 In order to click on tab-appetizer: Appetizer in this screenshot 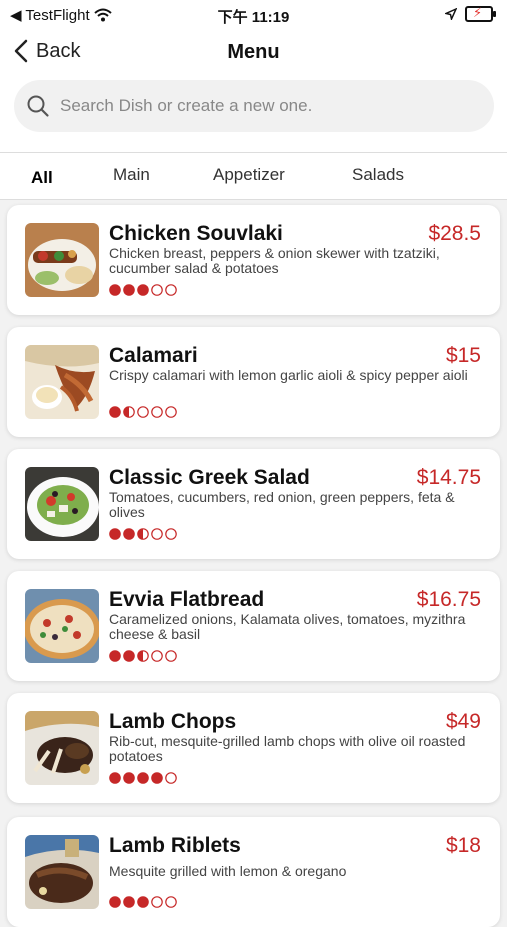, I will do `click(249, 175)`.